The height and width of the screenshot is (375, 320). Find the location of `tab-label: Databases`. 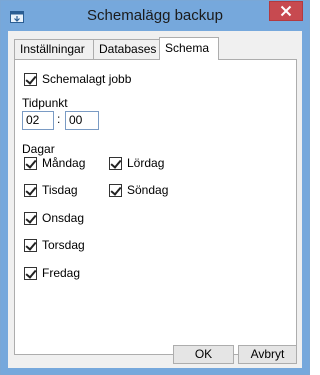

tab-label: Databases is located at coordinates (128, 49).